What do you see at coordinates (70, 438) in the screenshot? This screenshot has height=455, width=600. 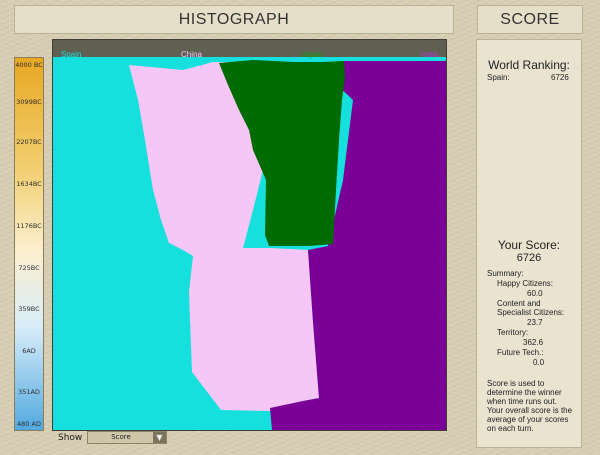 I see `show-label: Show` at bounding box center [70, 438].